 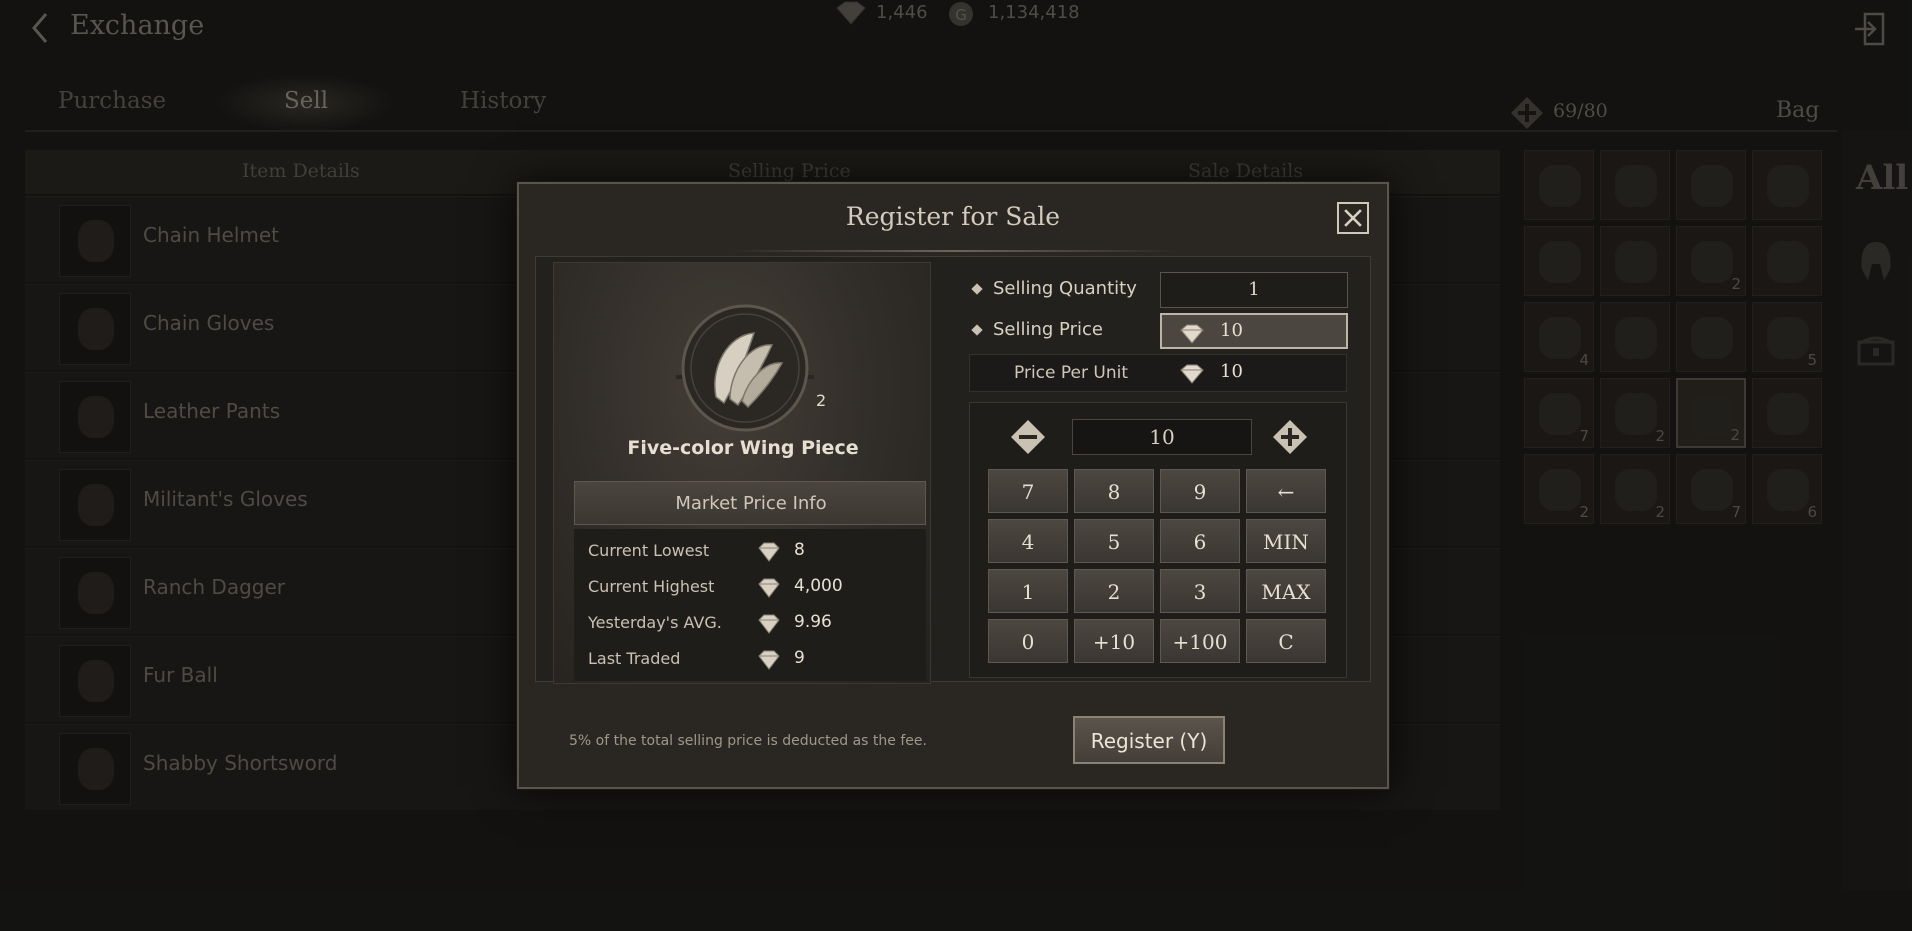 What do you see at coordinates (649, 550) in the screenshot?
I see `market-label: Current Lowest` at bounding box center [649, 550].